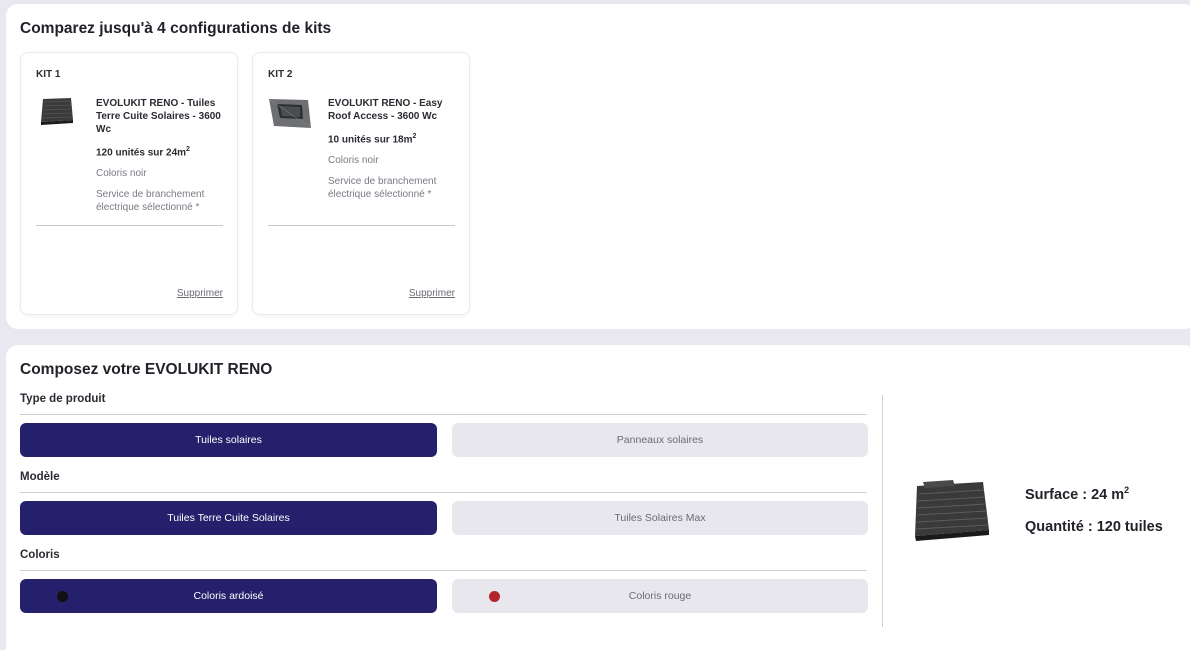 The width and height of the screenshot is (1190, 650). I want to click on compose-title: Composez votre EVOLUKIT RENO, so click(146, 369).